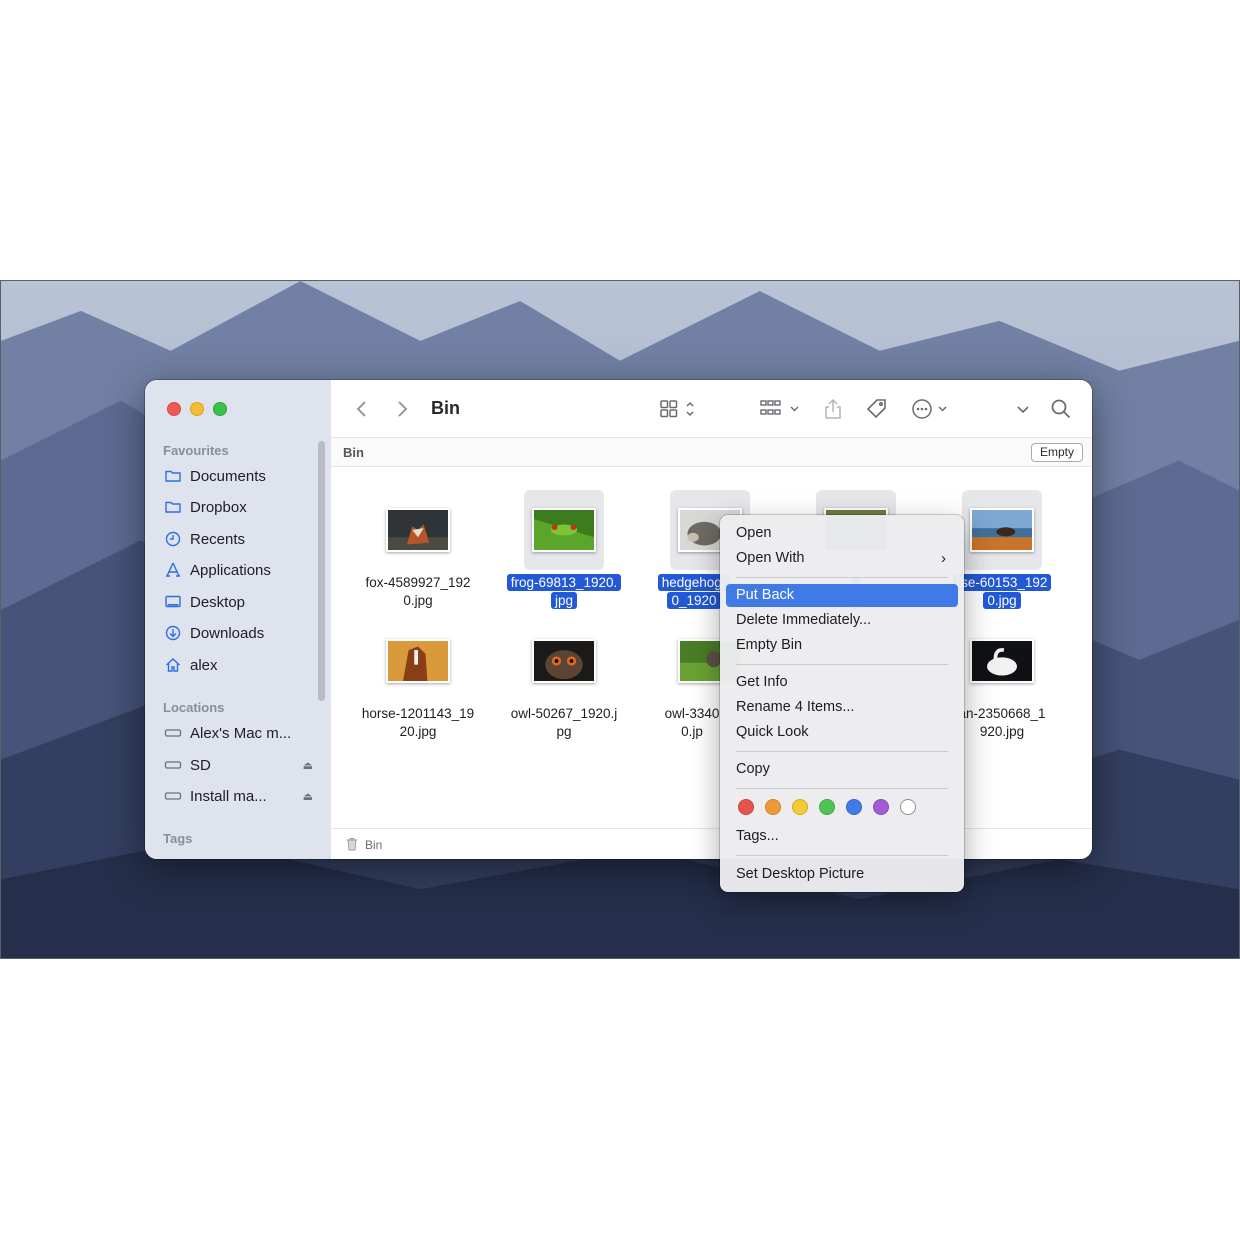  Describe the element at coordinates (374, 845) in the screenshot. I see `status-bin-label: Bin` at that location.